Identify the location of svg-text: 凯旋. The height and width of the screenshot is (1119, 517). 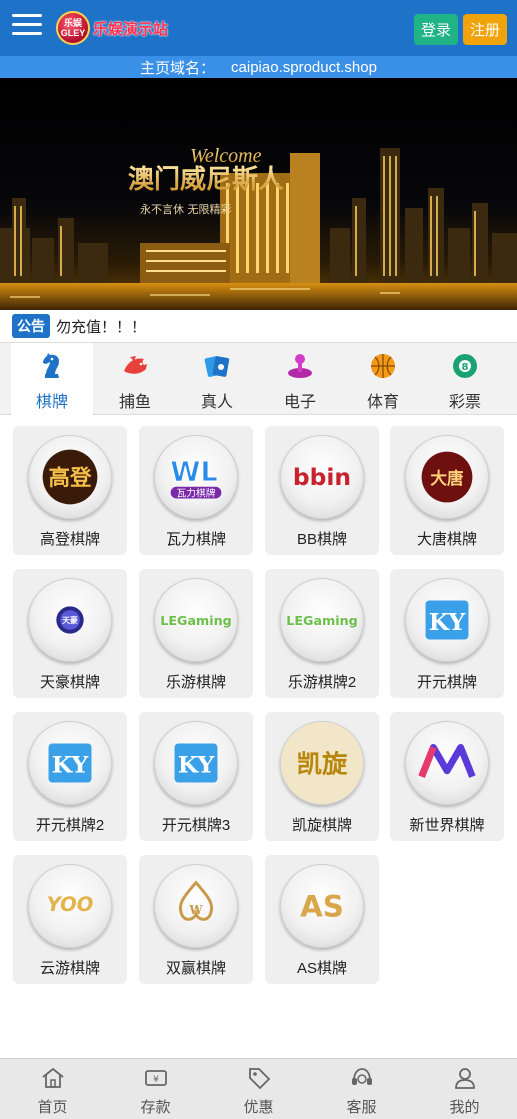
(322, 764).